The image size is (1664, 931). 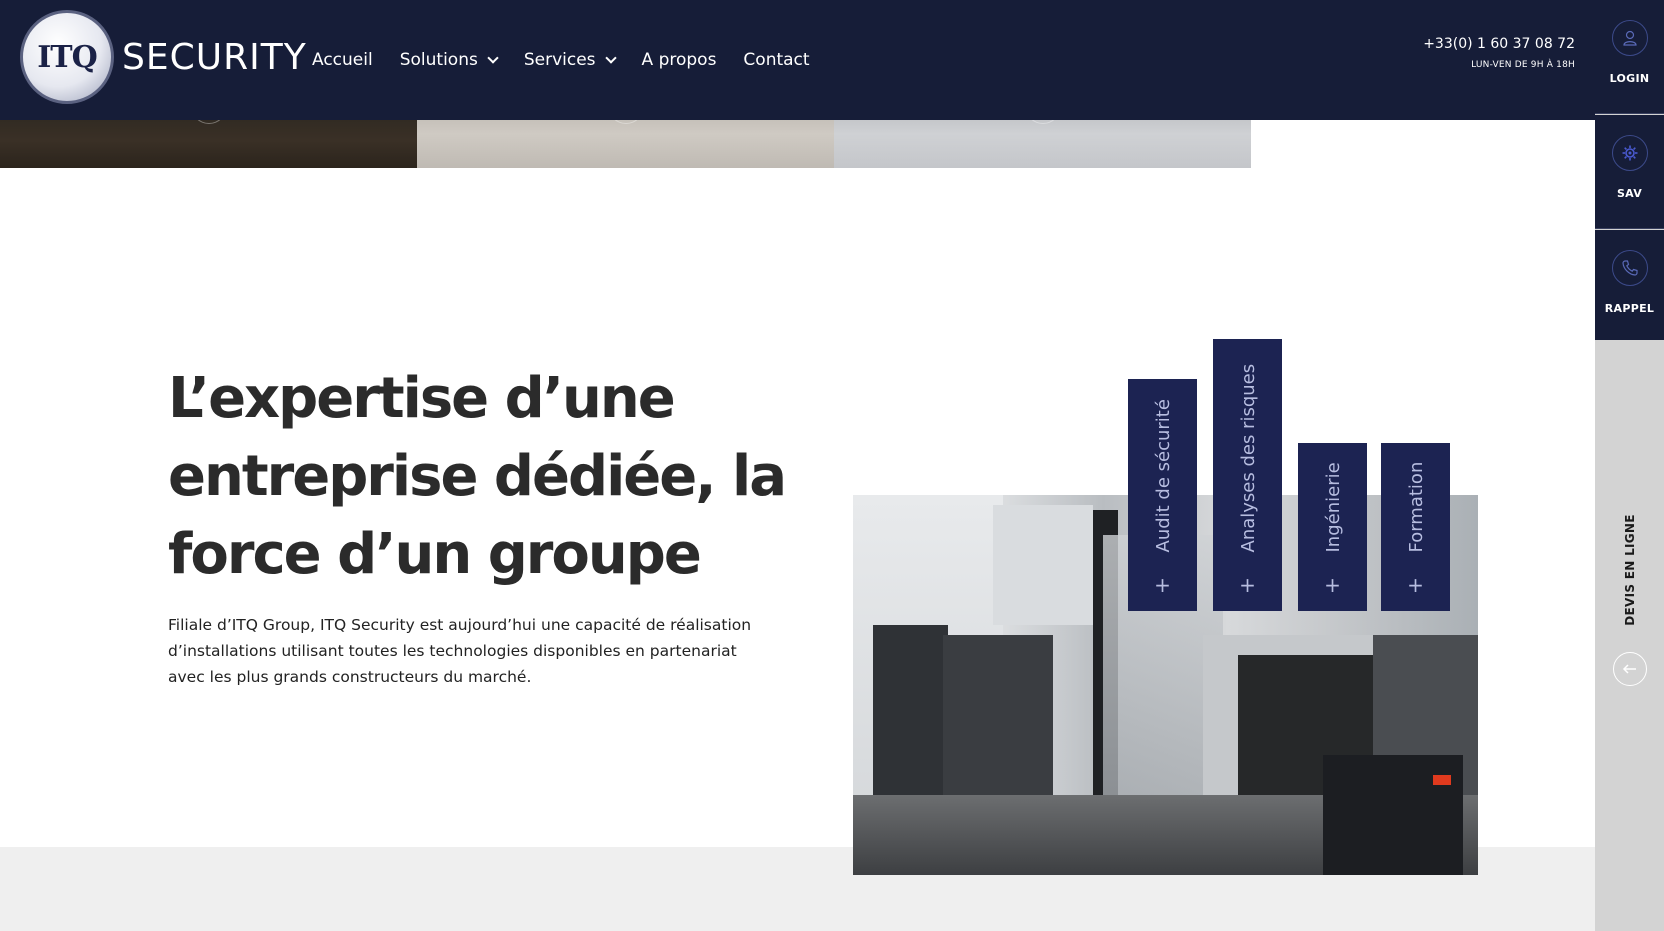 I want to click on nav-item-label: Solutions, so click(x=438, y=60).